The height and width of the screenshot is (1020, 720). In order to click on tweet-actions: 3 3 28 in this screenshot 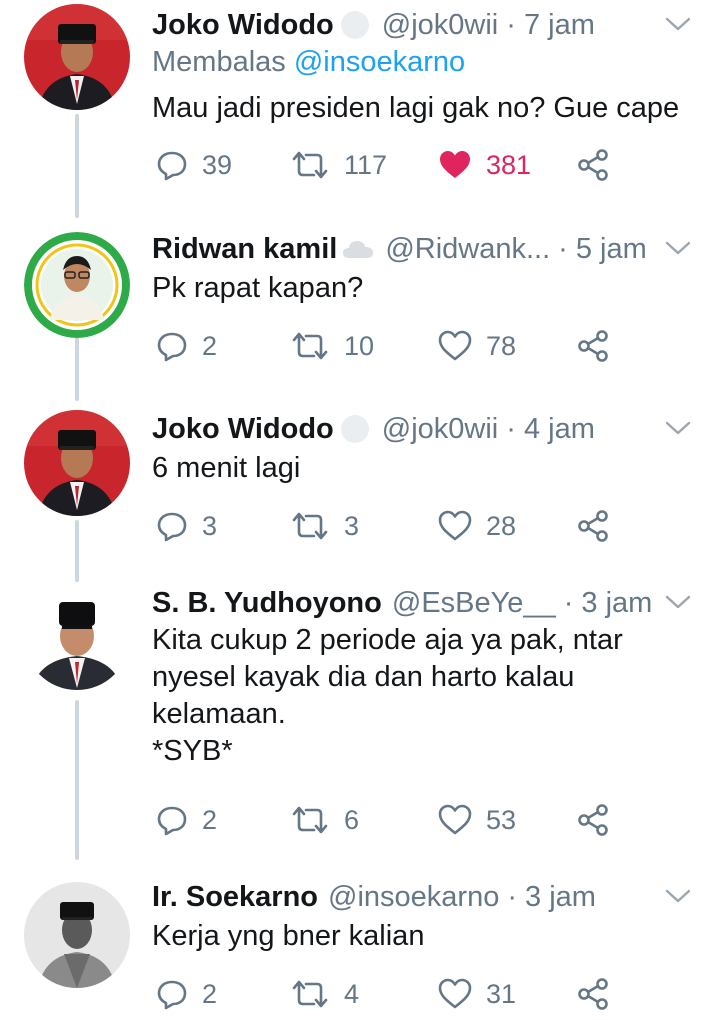, I will do `click(391, 526)`.